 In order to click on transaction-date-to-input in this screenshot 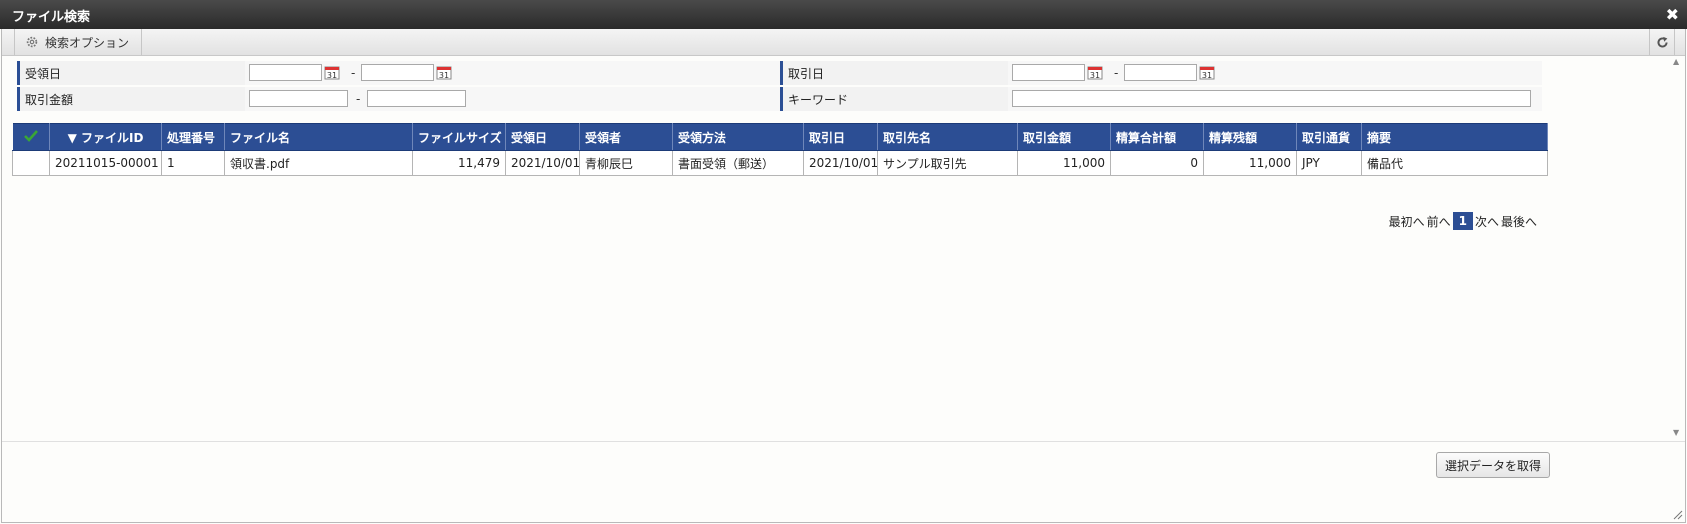, I will do `click(1160, 72)`.